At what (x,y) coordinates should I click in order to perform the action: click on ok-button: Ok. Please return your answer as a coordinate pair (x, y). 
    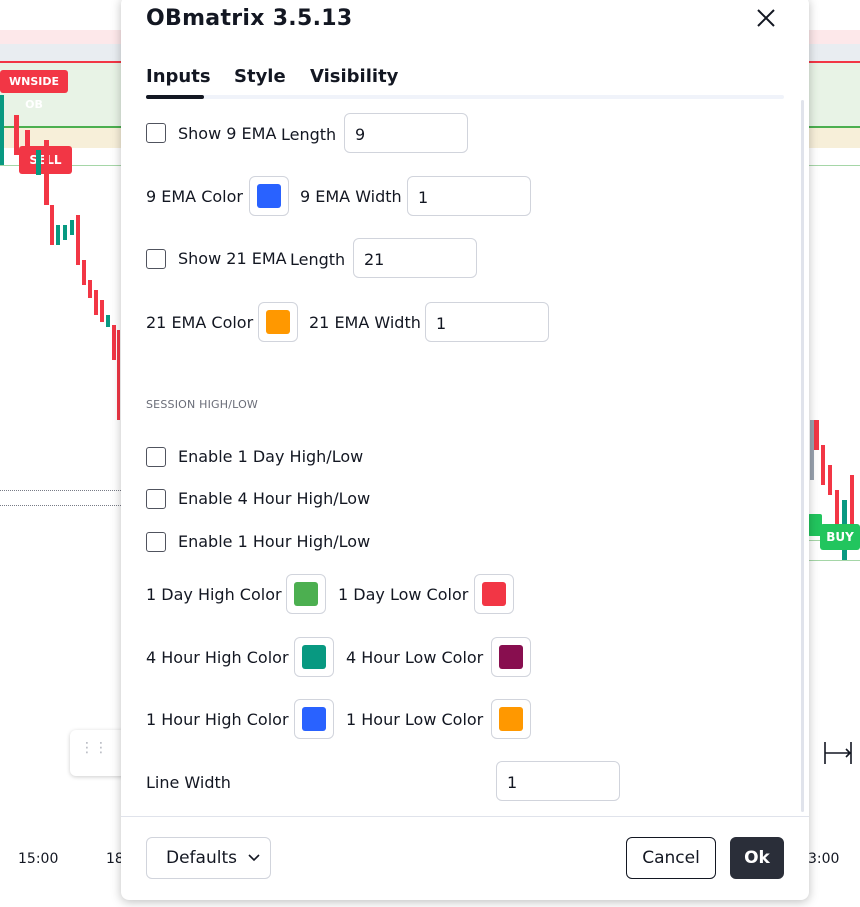
    Looking at the image, I should click on (757, 858).